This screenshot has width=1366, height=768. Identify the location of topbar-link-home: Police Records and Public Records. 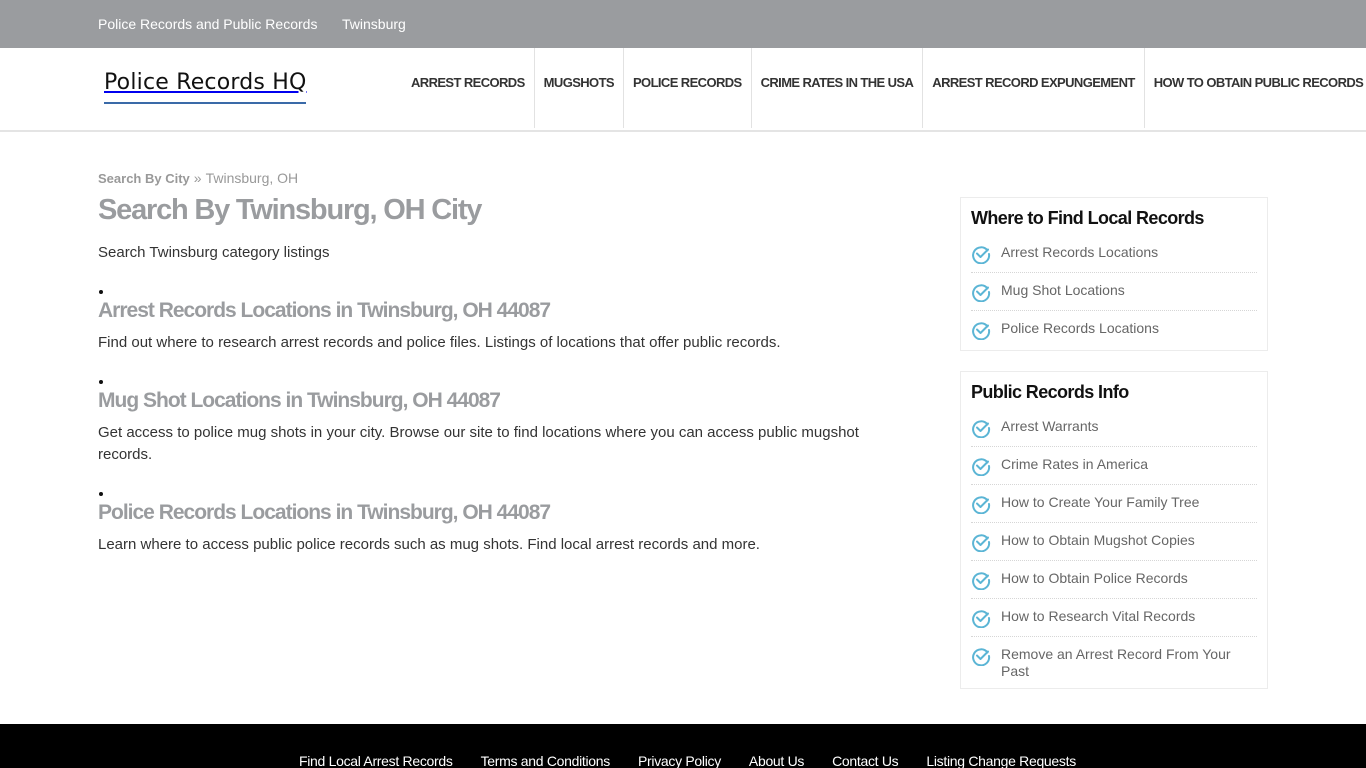
(207, 24).